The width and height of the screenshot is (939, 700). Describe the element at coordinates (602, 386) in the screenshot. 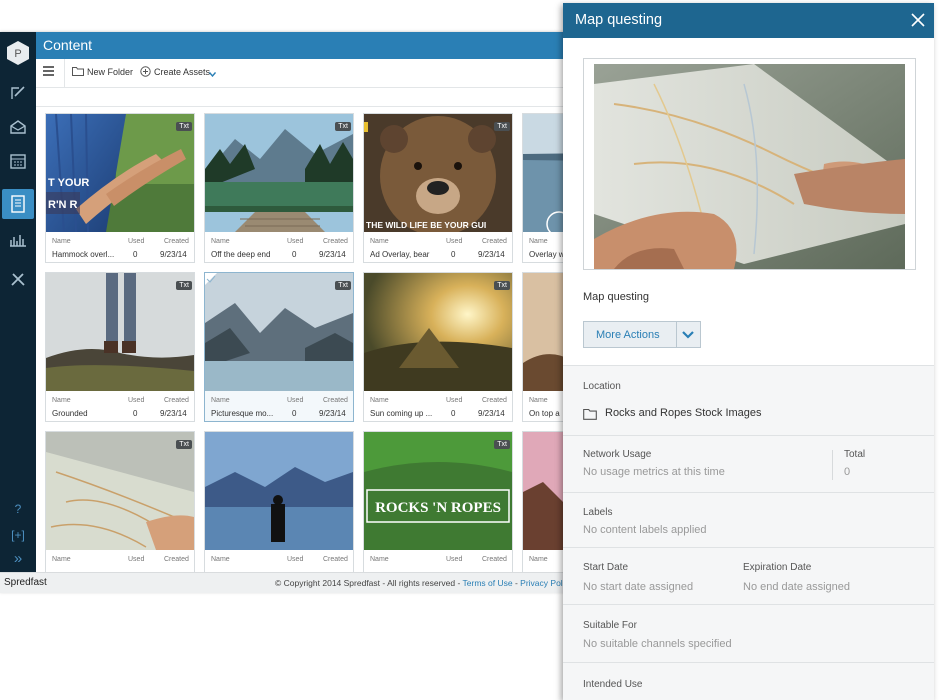

I see `location-label: Location` at that location.